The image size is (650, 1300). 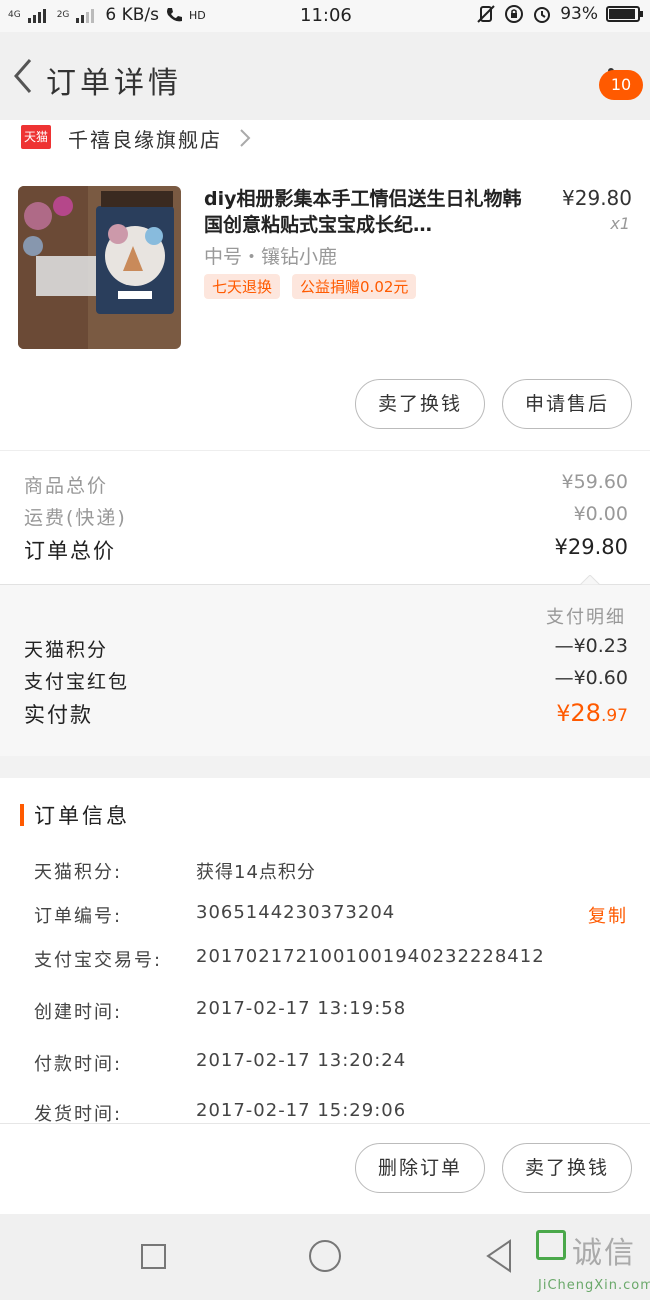 What do you see at coordinates (486, 14) in the screenshot?
I see `mute-icon` at bounding box center [486, 14].